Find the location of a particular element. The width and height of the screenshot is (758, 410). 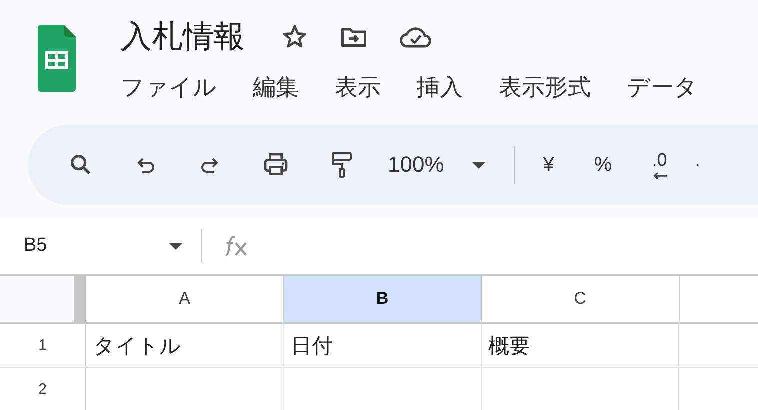

document-title: 入札情報 is located at coordinates (183, 37).